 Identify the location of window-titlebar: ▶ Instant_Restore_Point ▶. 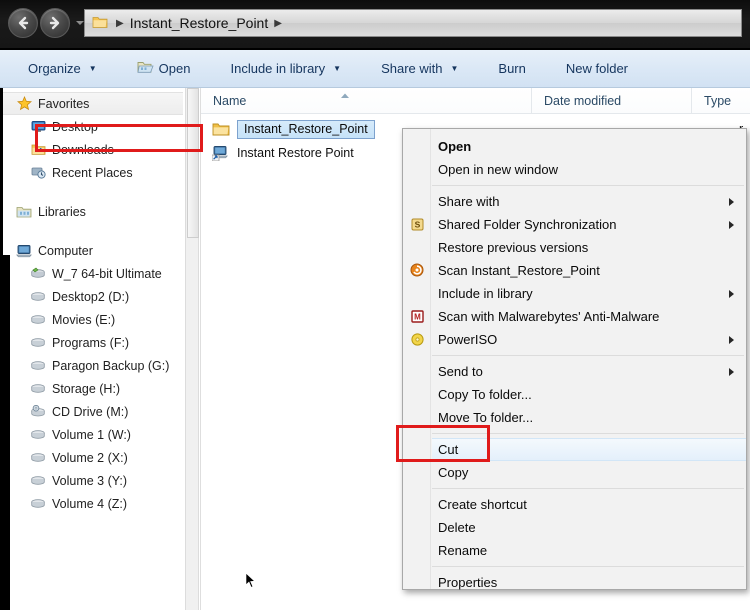
(375, 24).